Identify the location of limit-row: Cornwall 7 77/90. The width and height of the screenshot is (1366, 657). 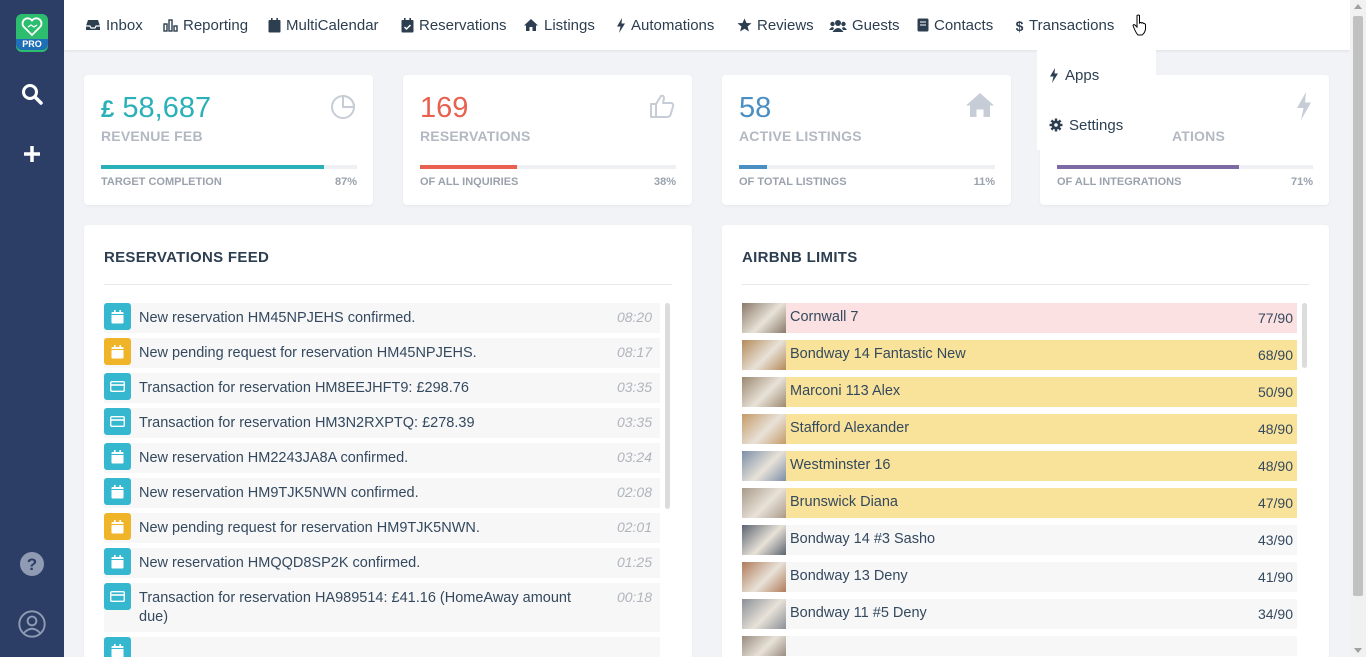
(1019, 318).